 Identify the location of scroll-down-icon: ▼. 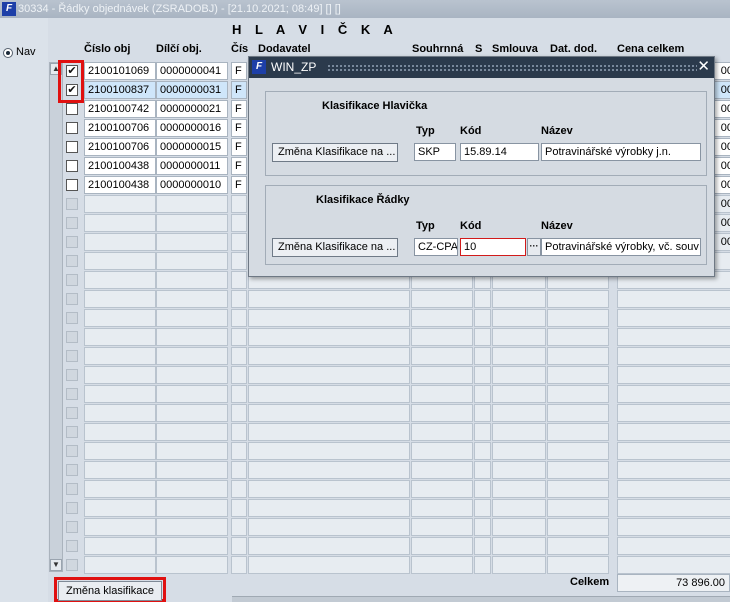
(56, 565).